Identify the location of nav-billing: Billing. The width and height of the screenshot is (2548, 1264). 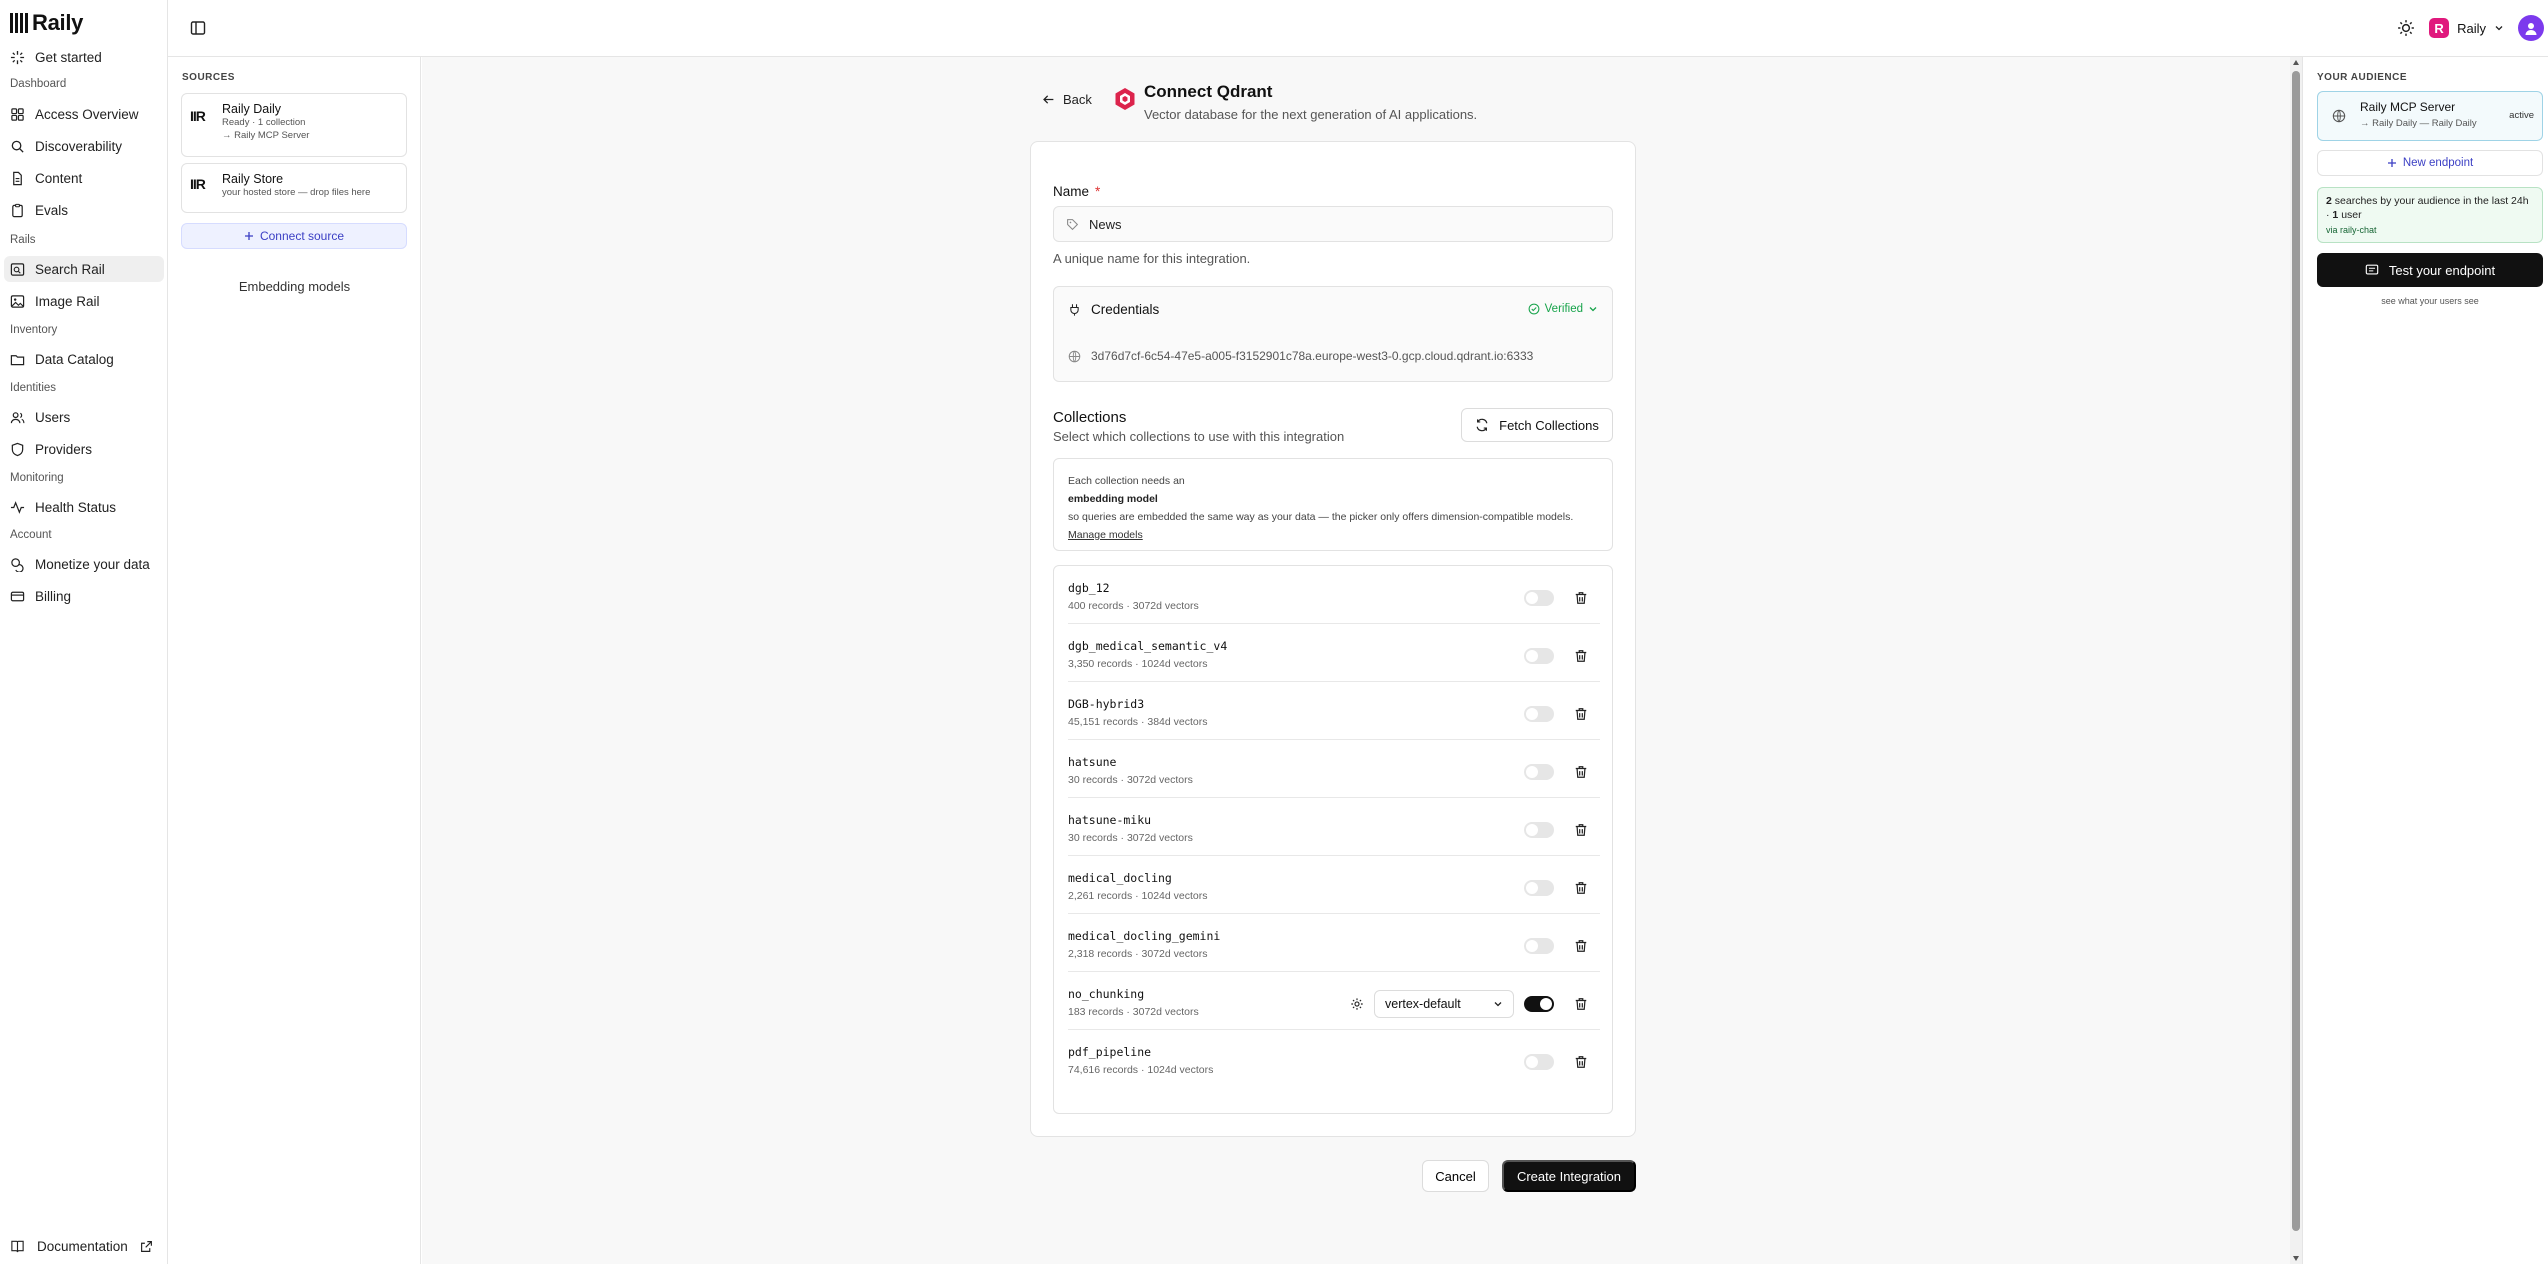
(80, 596).